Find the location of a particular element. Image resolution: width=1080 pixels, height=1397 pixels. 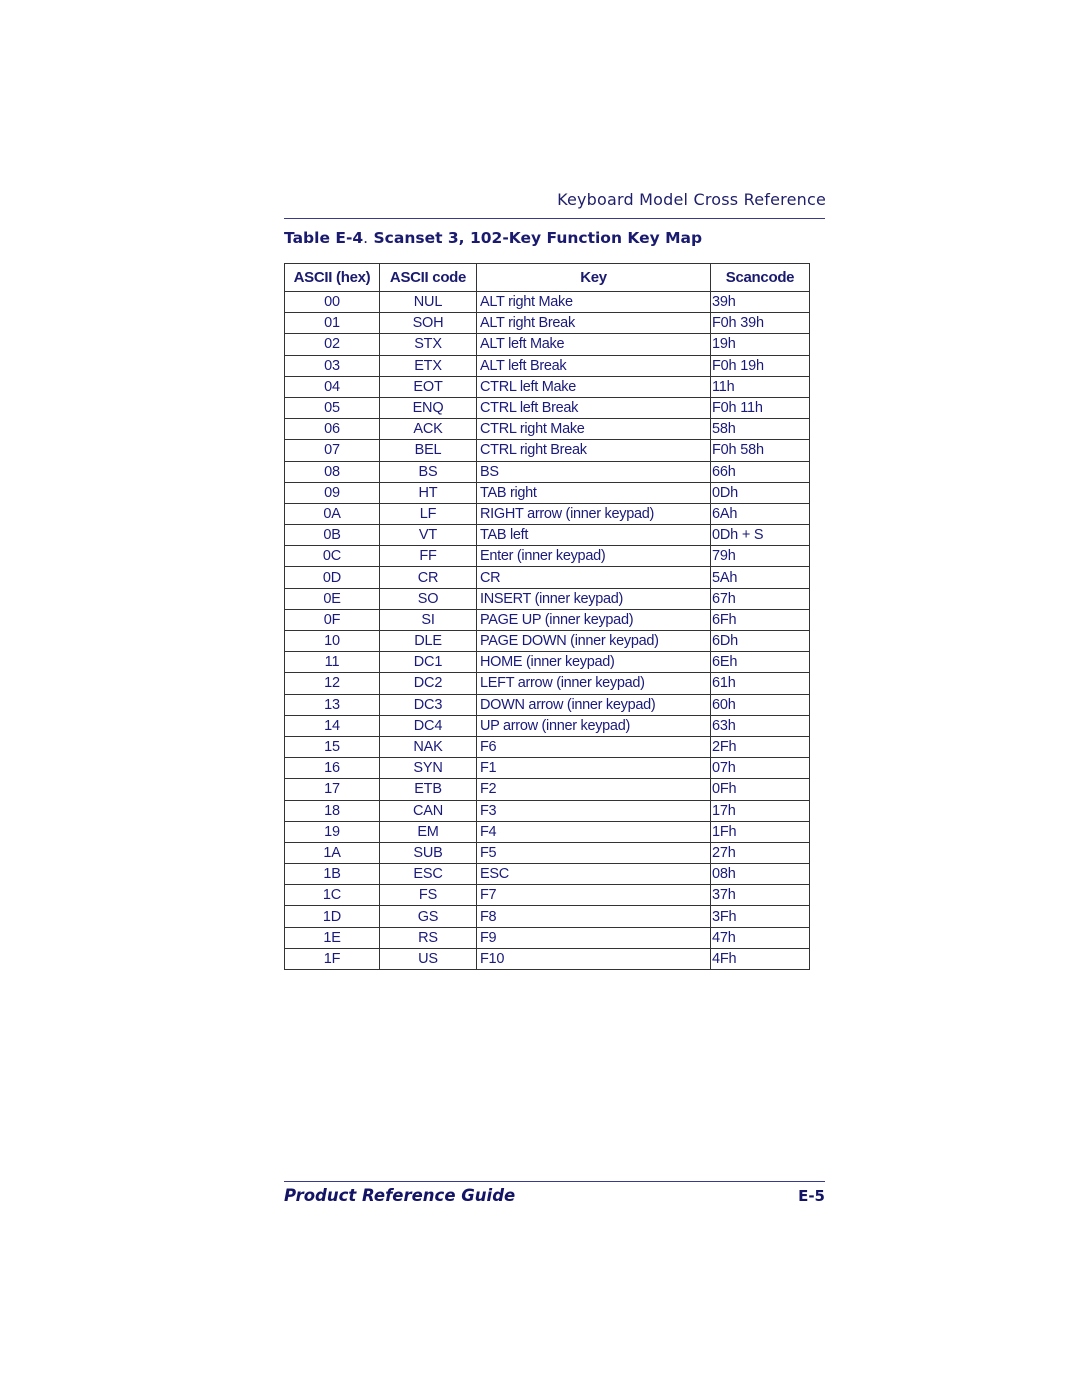

table-row: 1D GS F8 3Fh is located at coordinates (547, 916).